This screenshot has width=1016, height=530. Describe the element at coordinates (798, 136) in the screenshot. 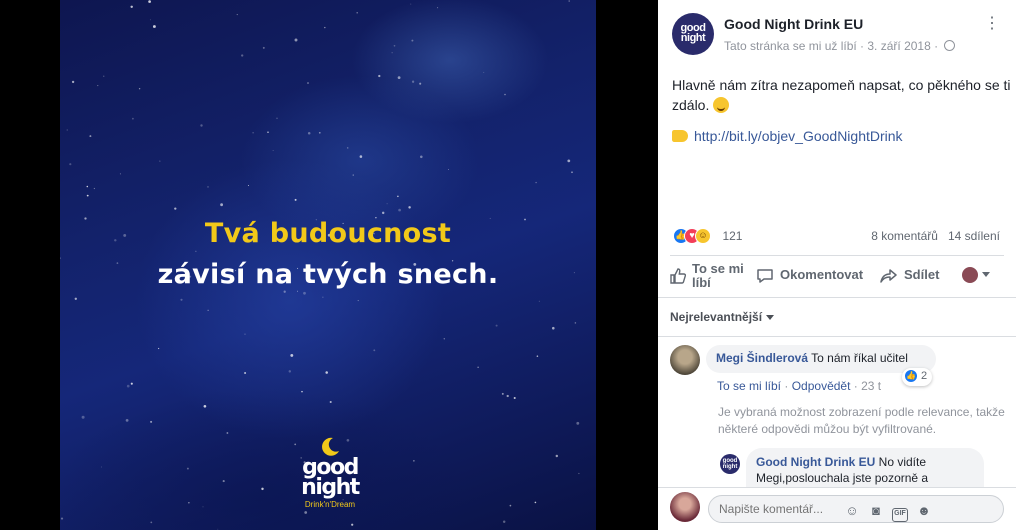

I see `post-link: http://bit.ly/objev_GoodNightDrink` at that location.